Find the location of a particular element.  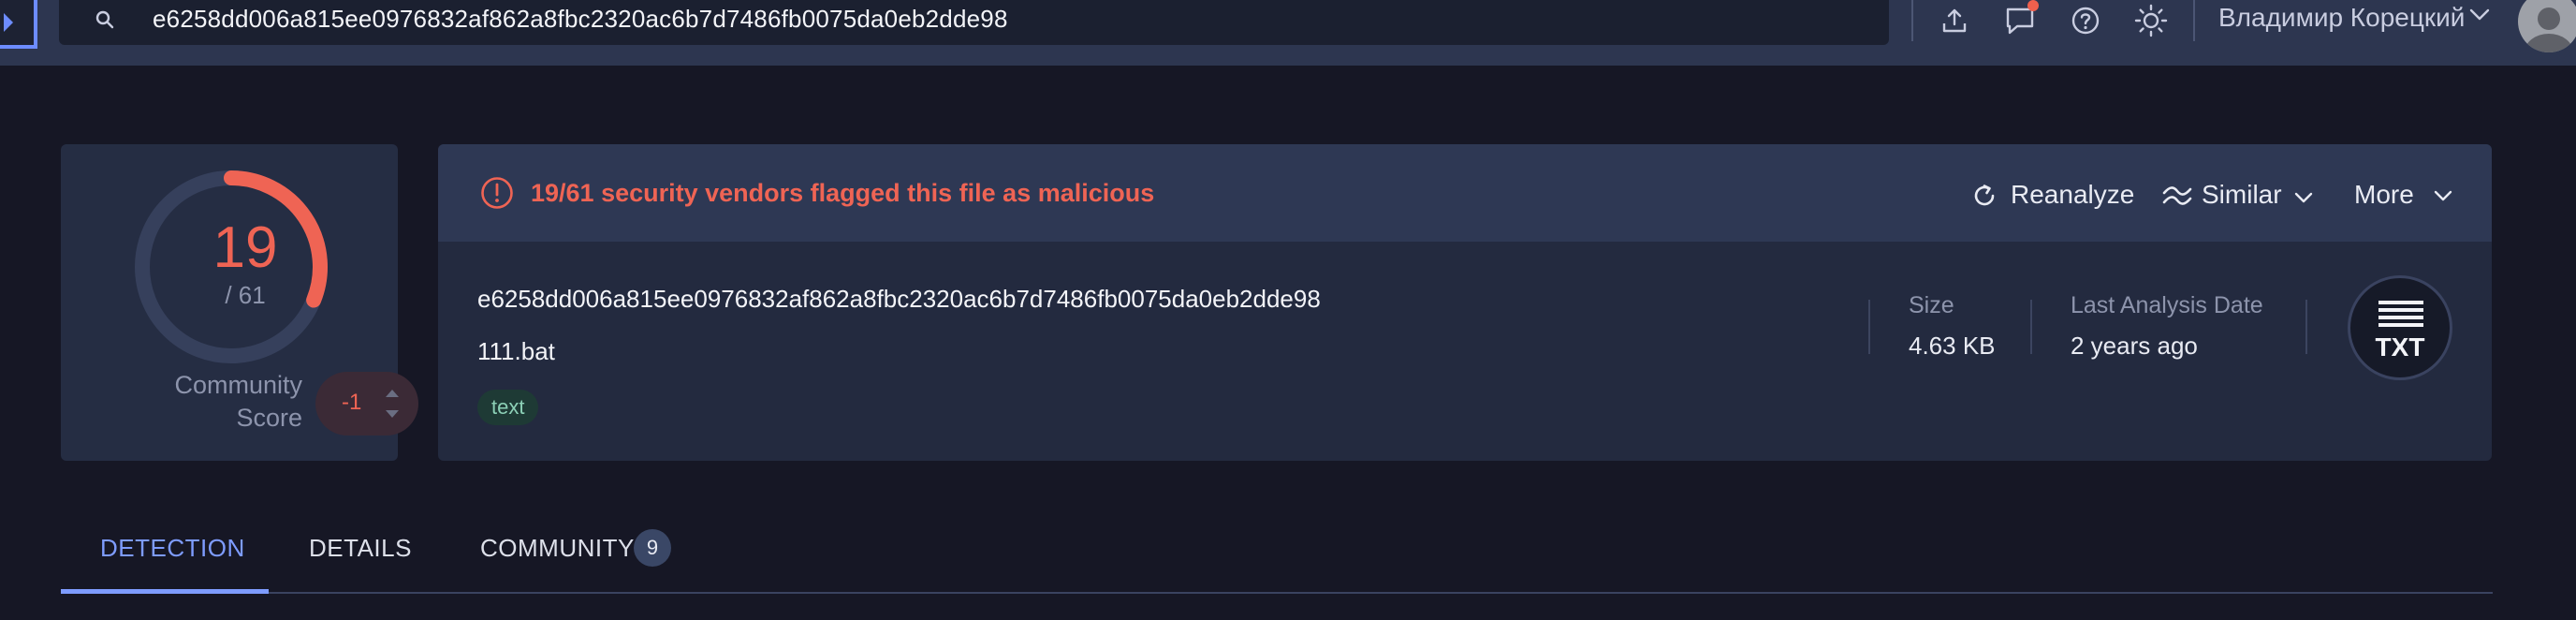

community-label-line1: Community is located at coordinates (238, 385).